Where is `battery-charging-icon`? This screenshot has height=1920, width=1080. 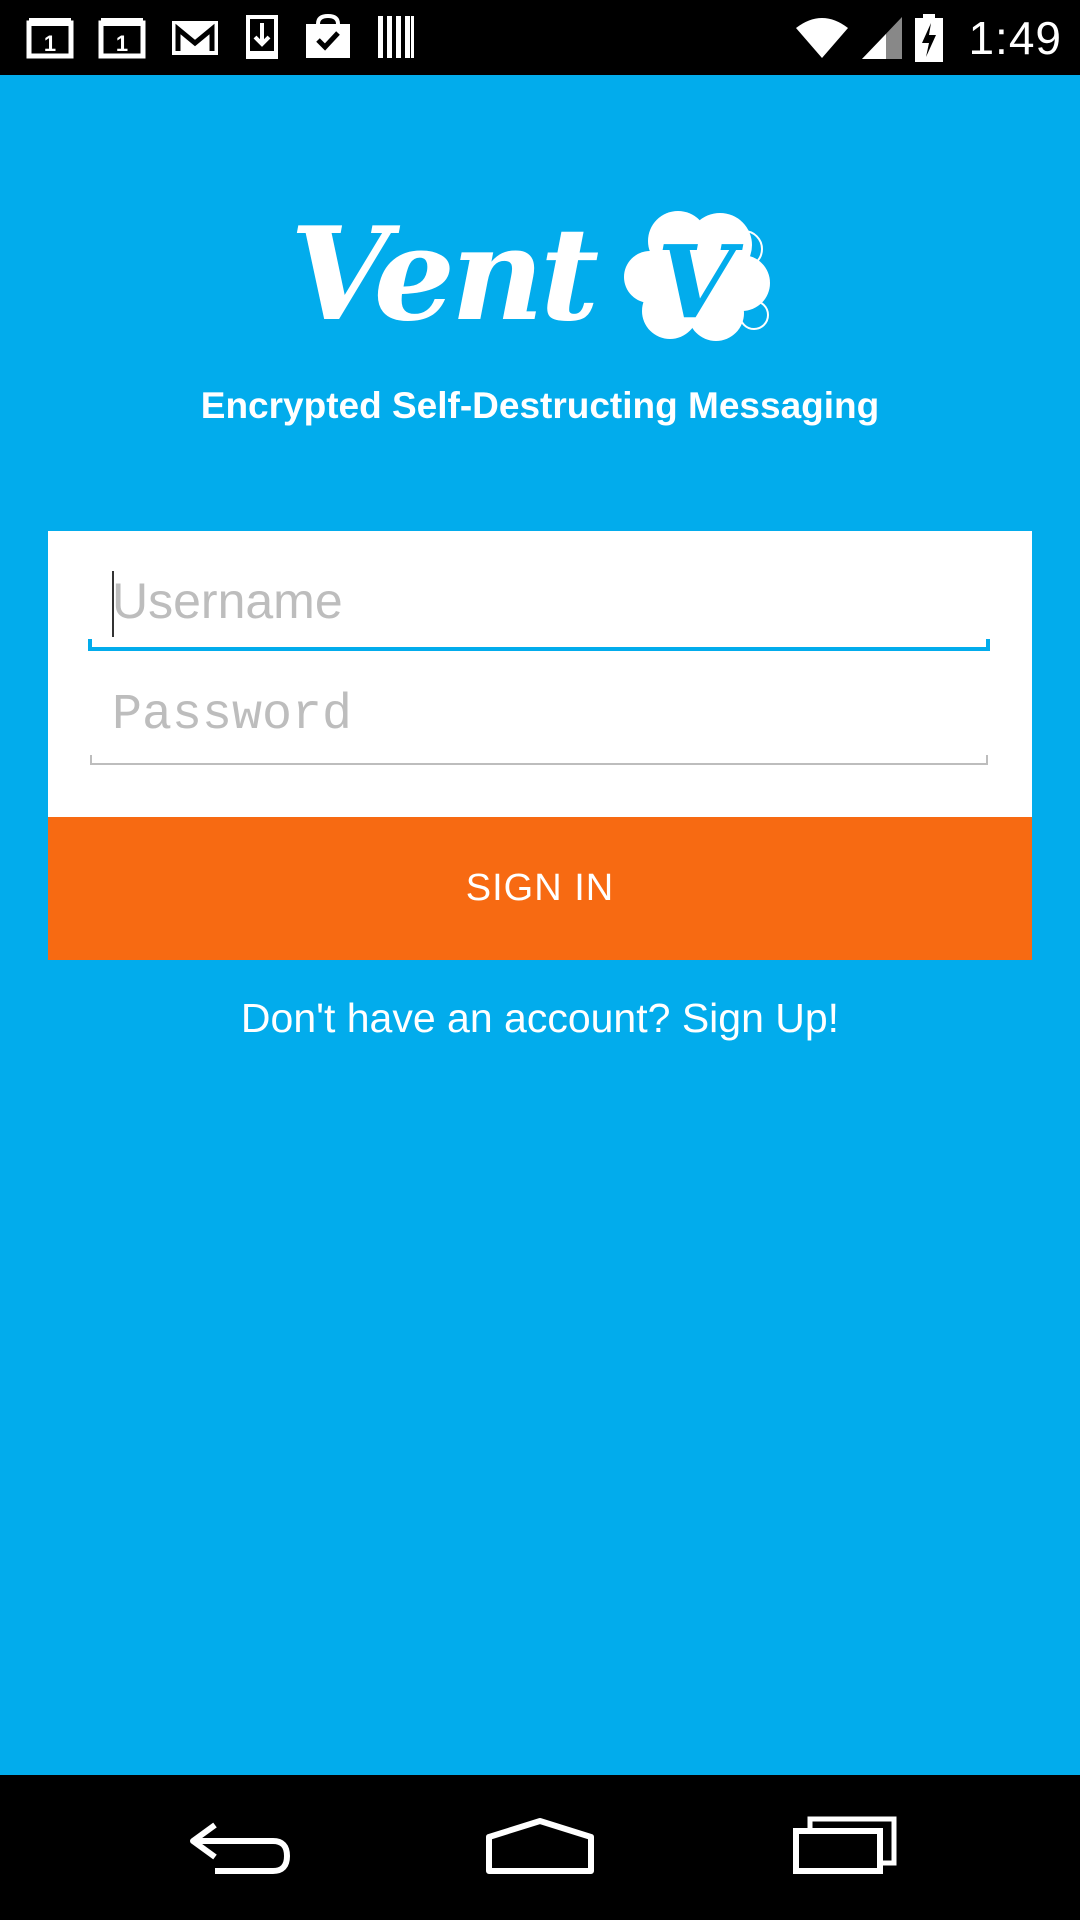
battery-charging-icon is located at coordinates (929, 37).